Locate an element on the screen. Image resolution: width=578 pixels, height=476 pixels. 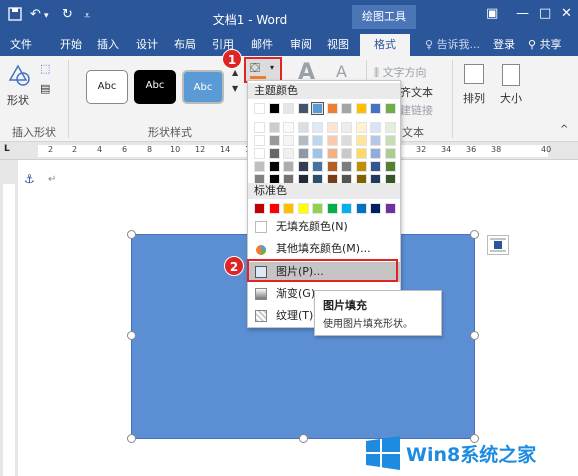
edit-shape-icon: ⬚ is located at coordinates (45, 68).